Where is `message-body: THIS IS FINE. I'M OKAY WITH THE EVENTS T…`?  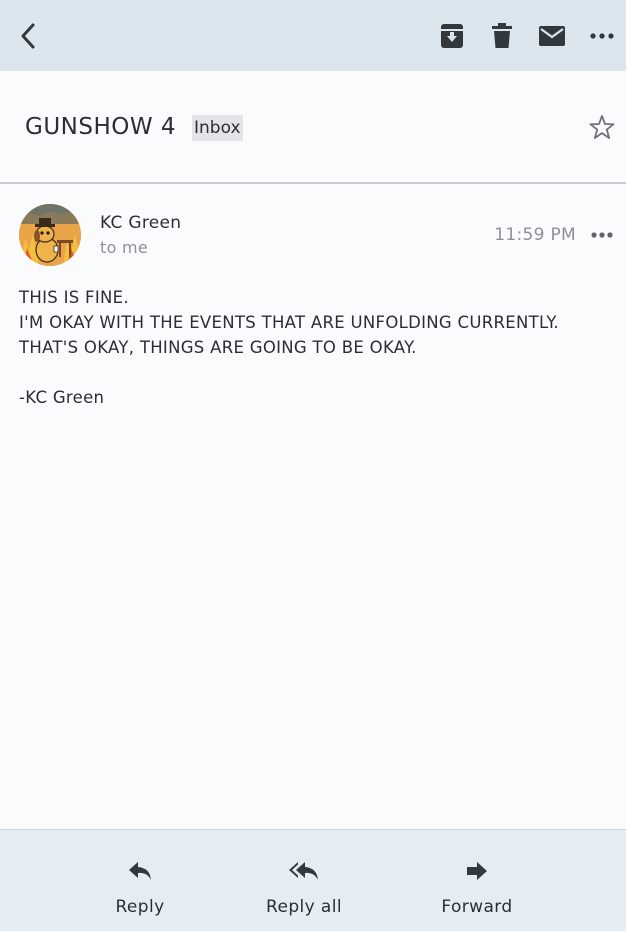
message-body: THIS IS FINE. I'M OKAY WITH THE EVENTS T… is located at coordinates (314, 347).